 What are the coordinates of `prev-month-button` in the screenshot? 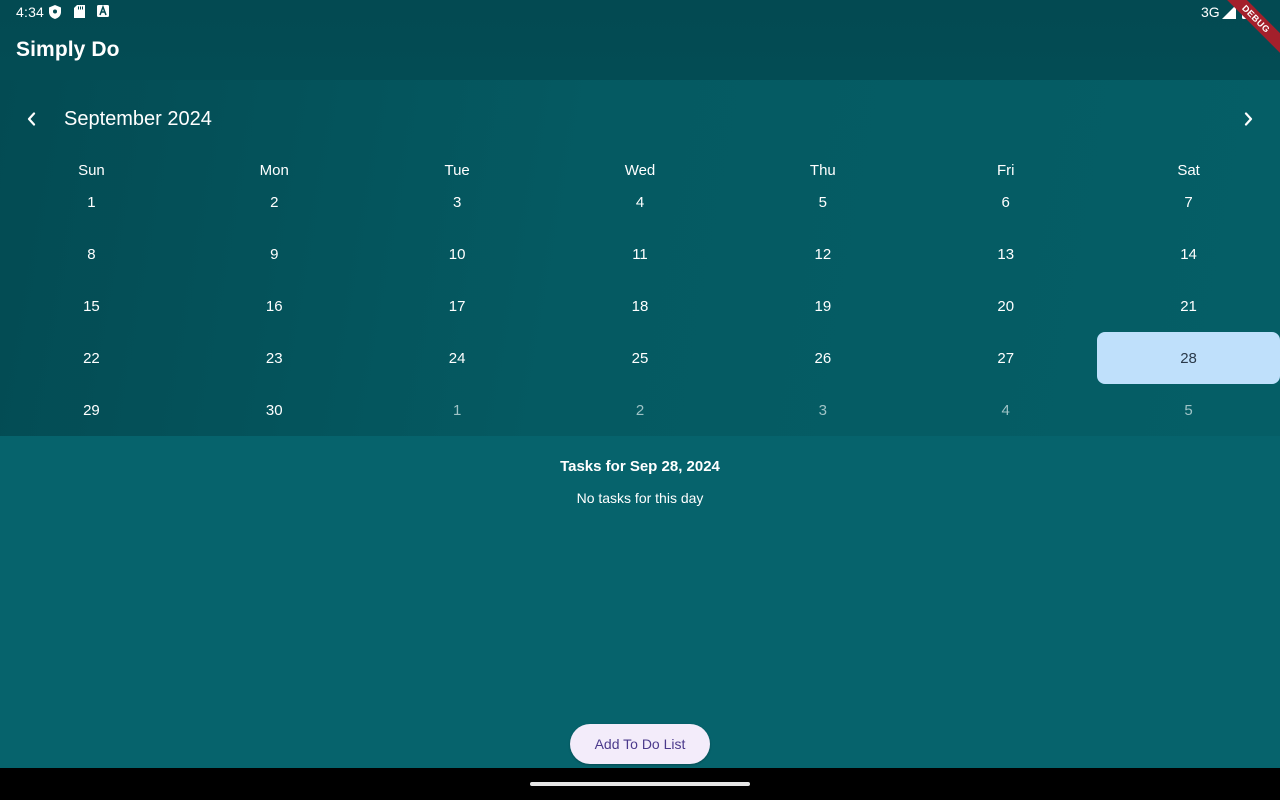 It's located at (32, 119).